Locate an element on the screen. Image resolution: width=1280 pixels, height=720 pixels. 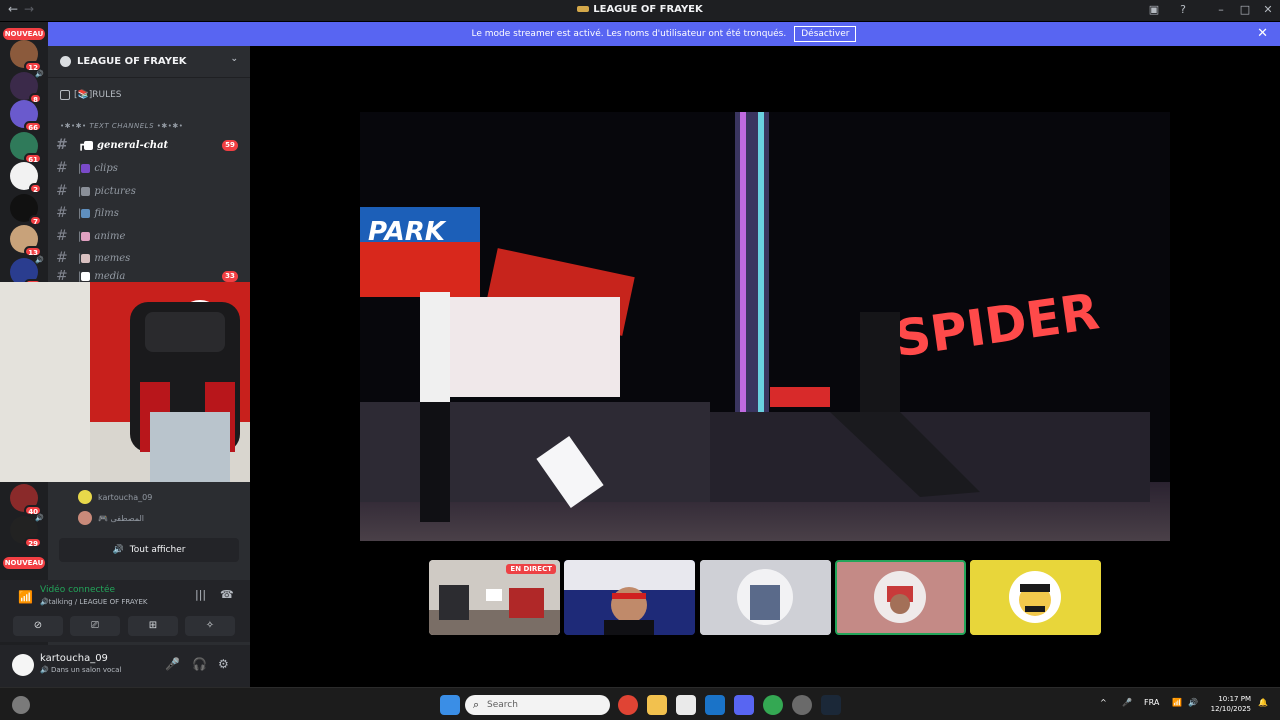
rules-channel-icon is located at coordinates (65, 95).